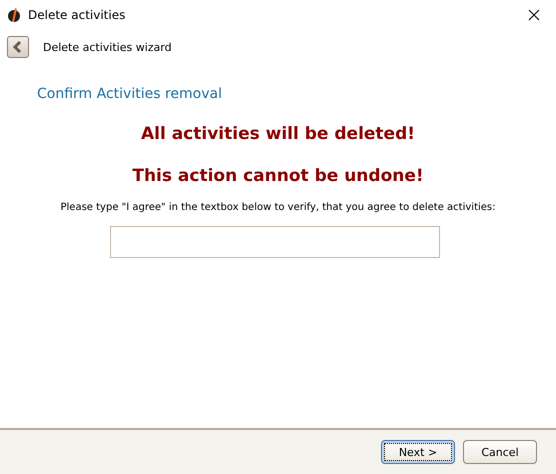 Image resolution: width=556 pixels, height=474 pixels. I want to click on wizard-title: Delete activities wizard, so click(107, 47).